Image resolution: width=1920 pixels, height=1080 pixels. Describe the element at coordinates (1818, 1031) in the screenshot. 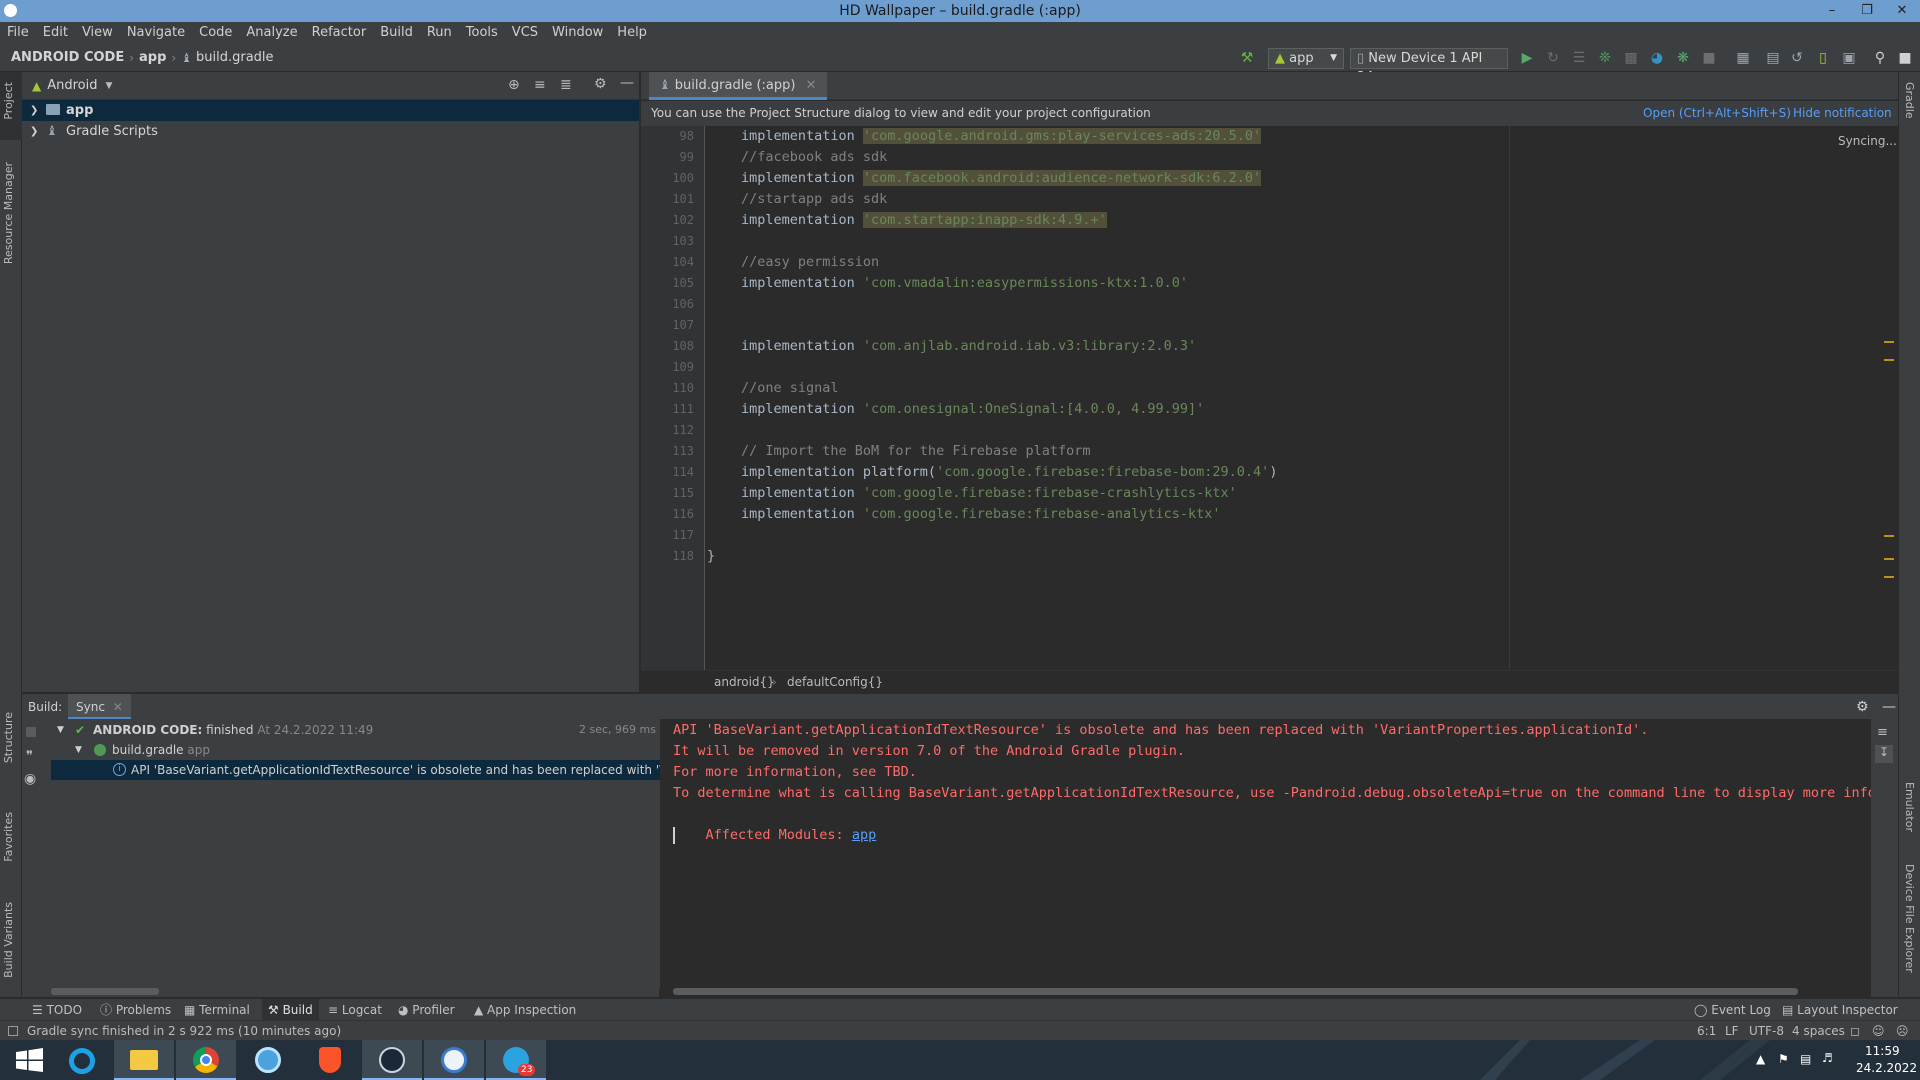

I see `indent-setting: 4 spaces` at that location.